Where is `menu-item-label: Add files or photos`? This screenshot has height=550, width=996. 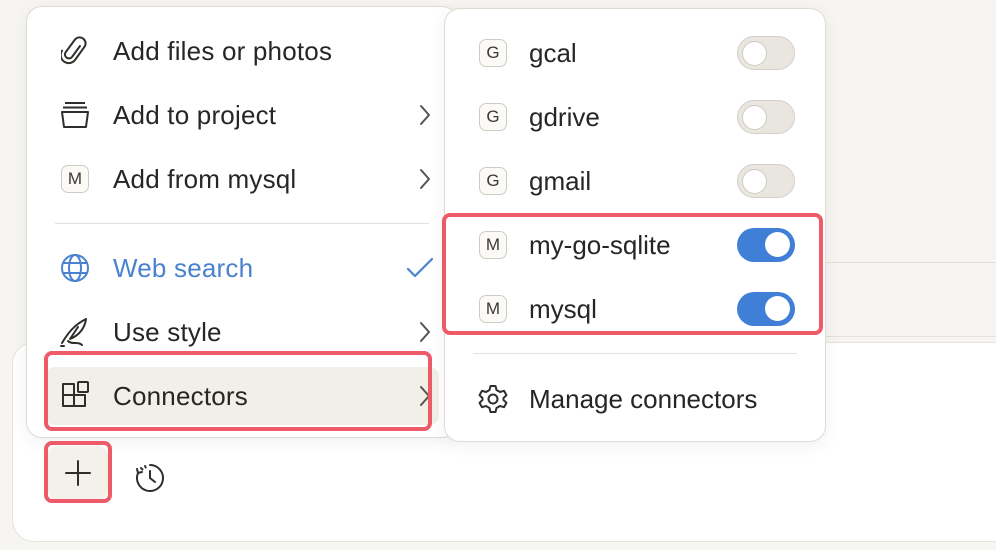 menu-item-label: Add files or photos is located at coordinates (223, 50).